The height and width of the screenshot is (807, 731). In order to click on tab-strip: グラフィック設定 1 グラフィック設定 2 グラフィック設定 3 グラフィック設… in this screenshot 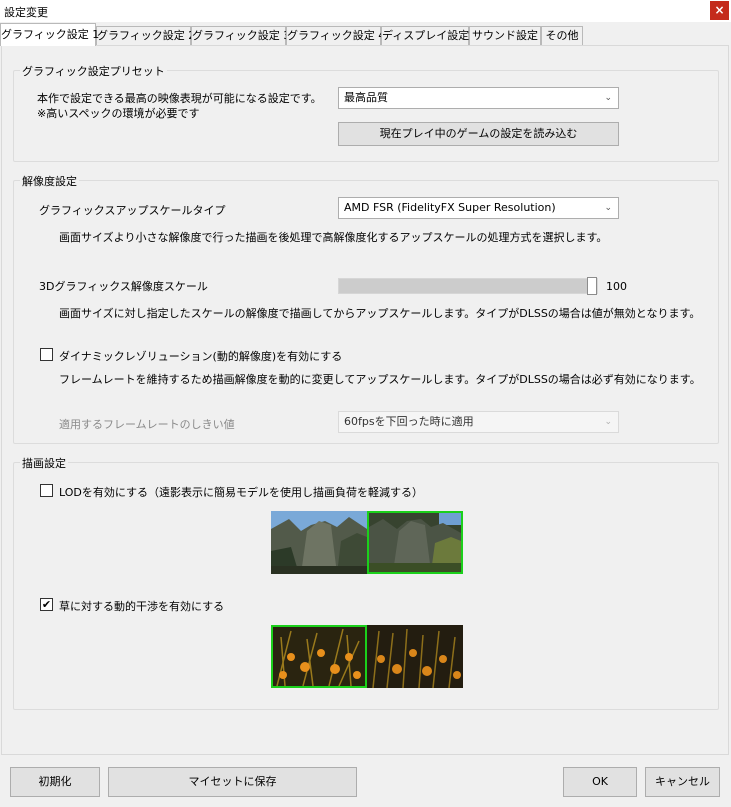, I will do `click(365, 34)`.